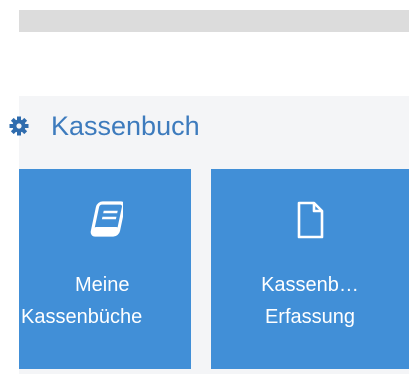  I want to click on document-icon, so click(310, 220).